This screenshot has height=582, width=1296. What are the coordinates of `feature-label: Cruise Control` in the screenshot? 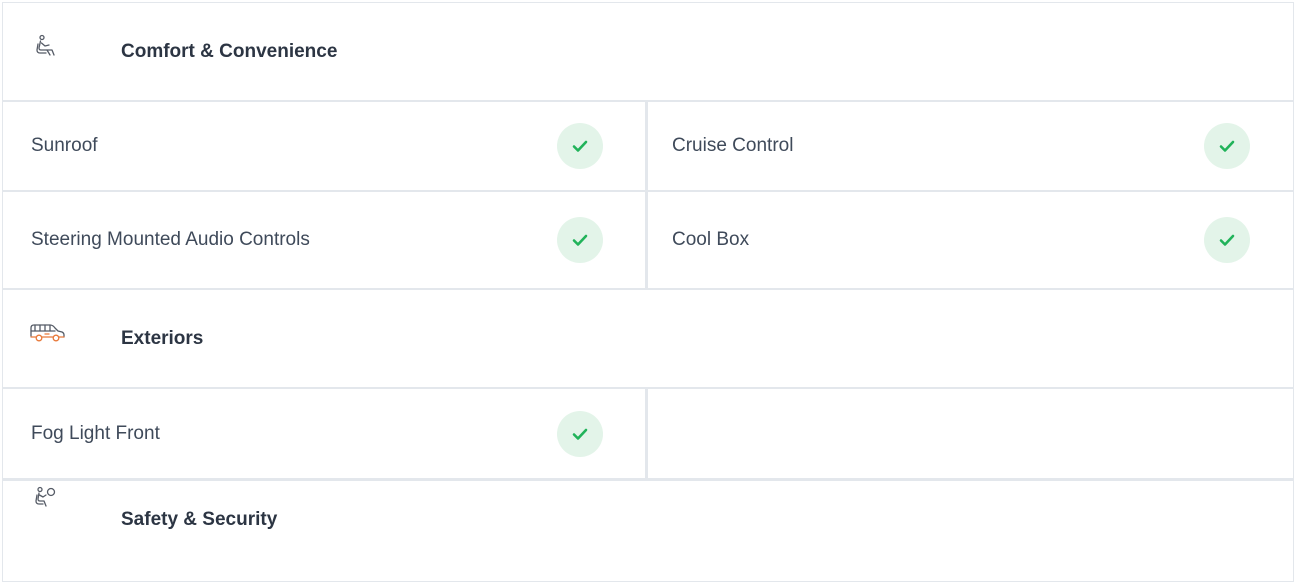 It's located at (733, 145).